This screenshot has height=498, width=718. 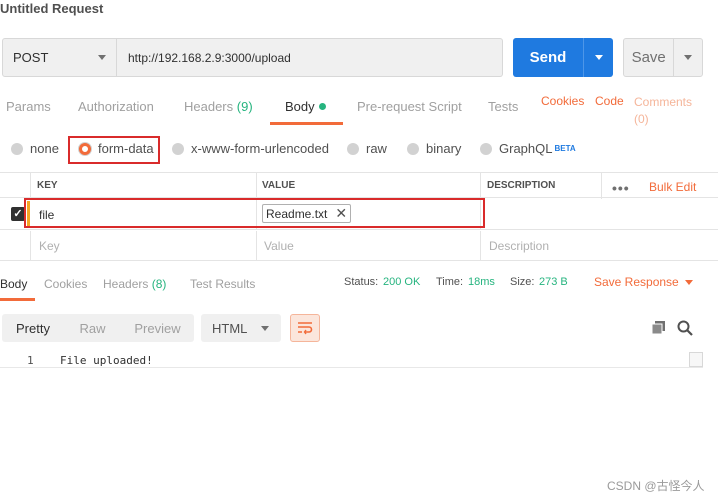 I want to click on beta-badge: BETA, so click(x=565, y=148).